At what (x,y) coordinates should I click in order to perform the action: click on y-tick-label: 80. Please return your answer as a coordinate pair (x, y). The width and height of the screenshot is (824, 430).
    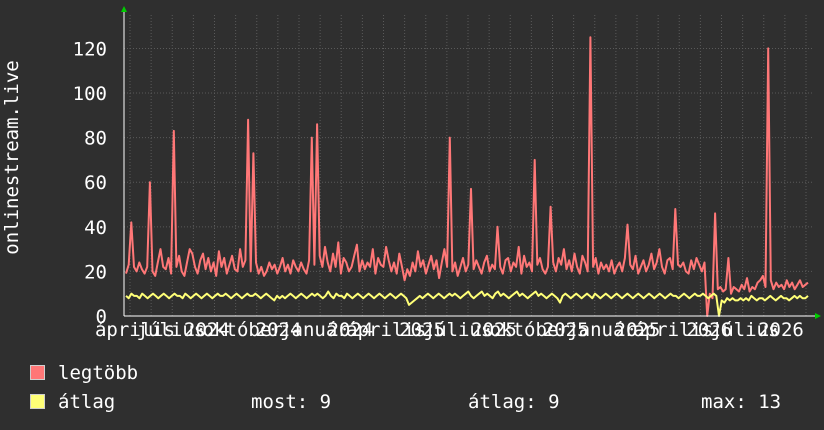
    Looking at the image, I should click on (95, 139).